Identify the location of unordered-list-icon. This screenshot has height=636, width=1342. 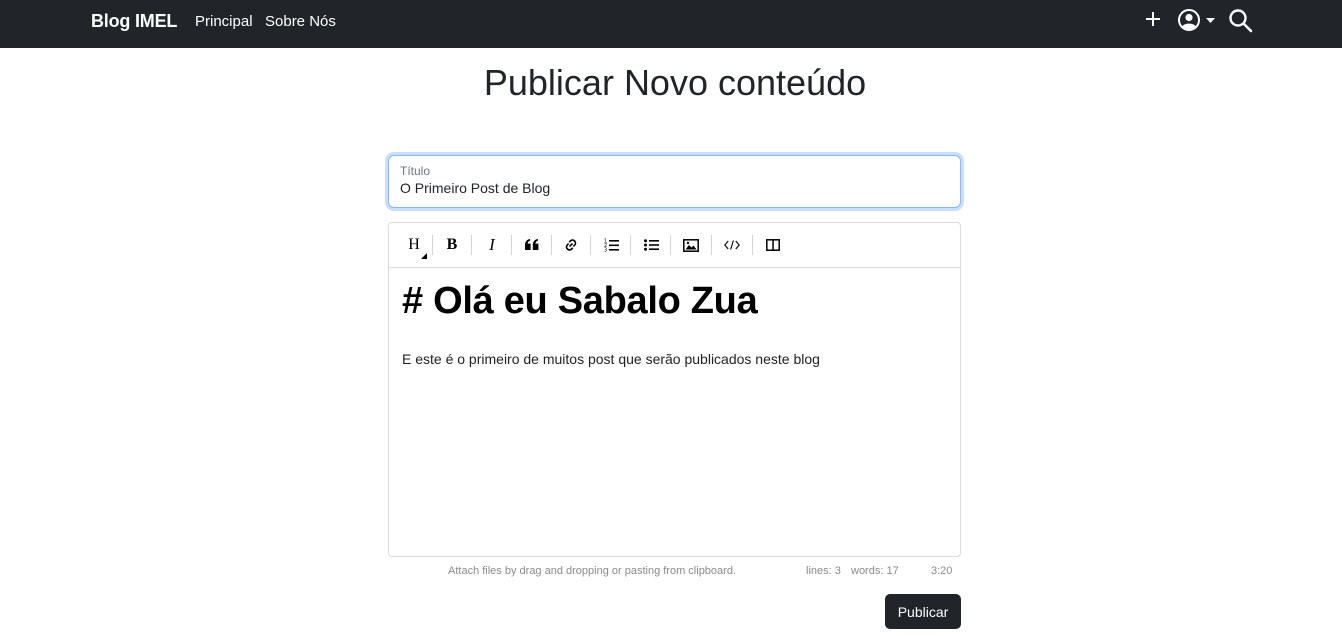
(651, 245).